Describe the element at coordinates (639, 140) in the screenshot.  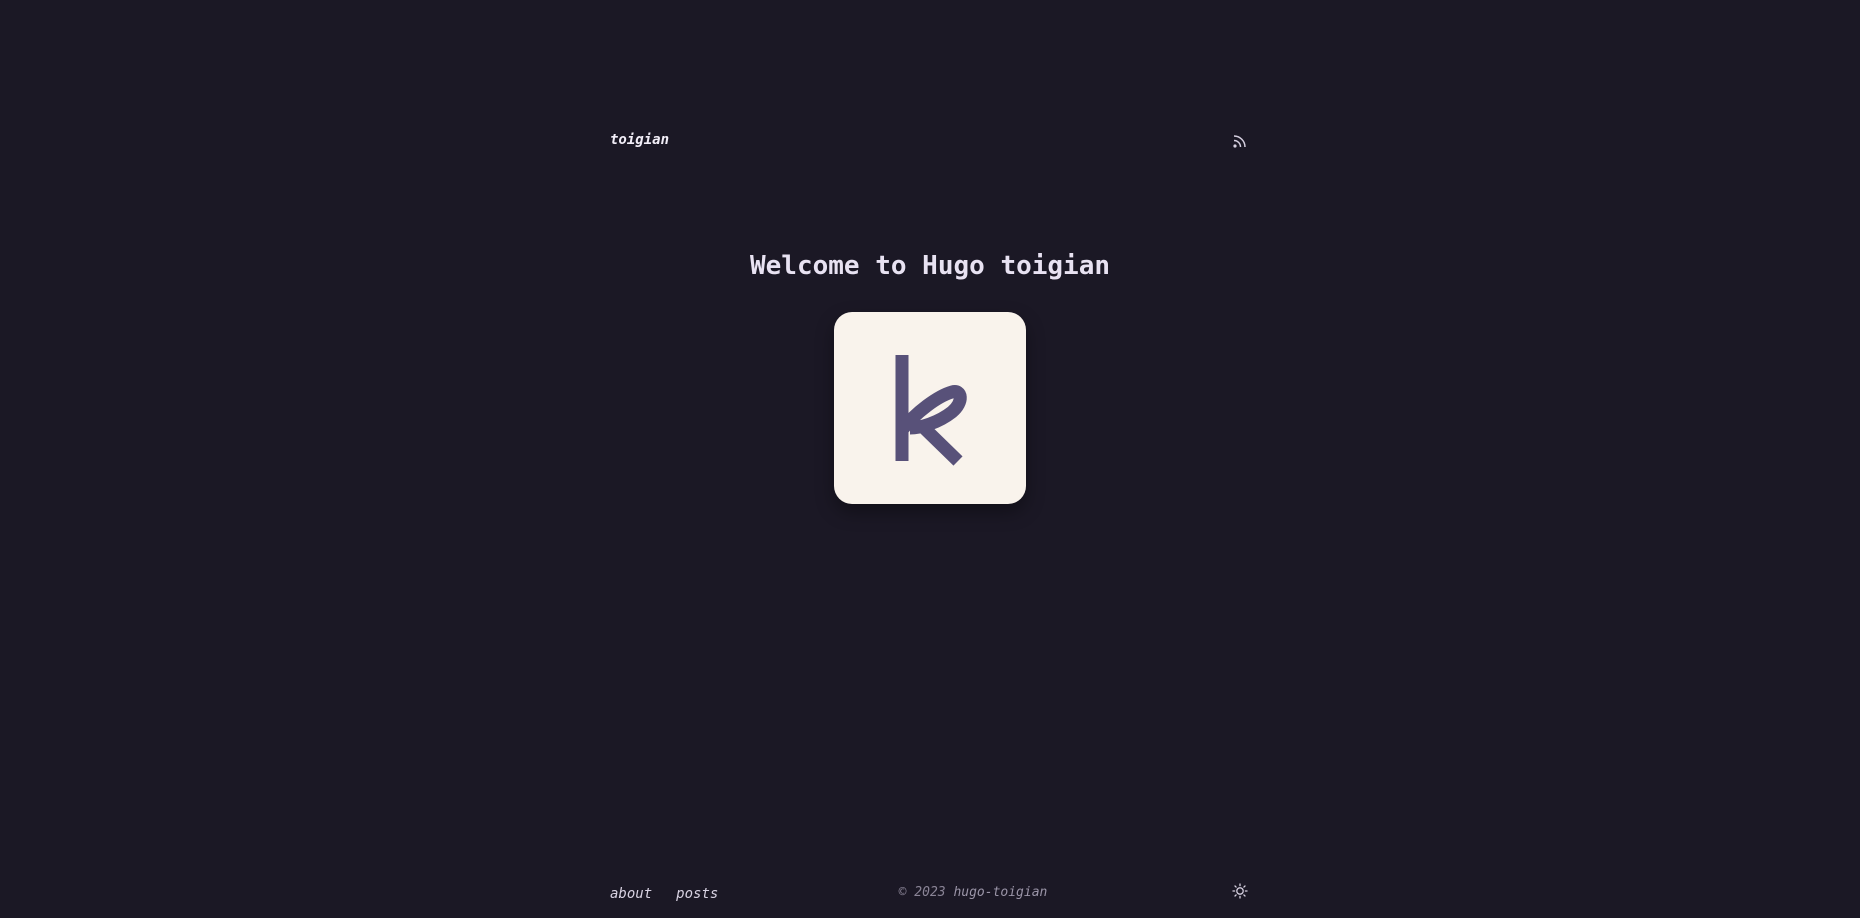
I see `site-title-link: toigian` at that location.